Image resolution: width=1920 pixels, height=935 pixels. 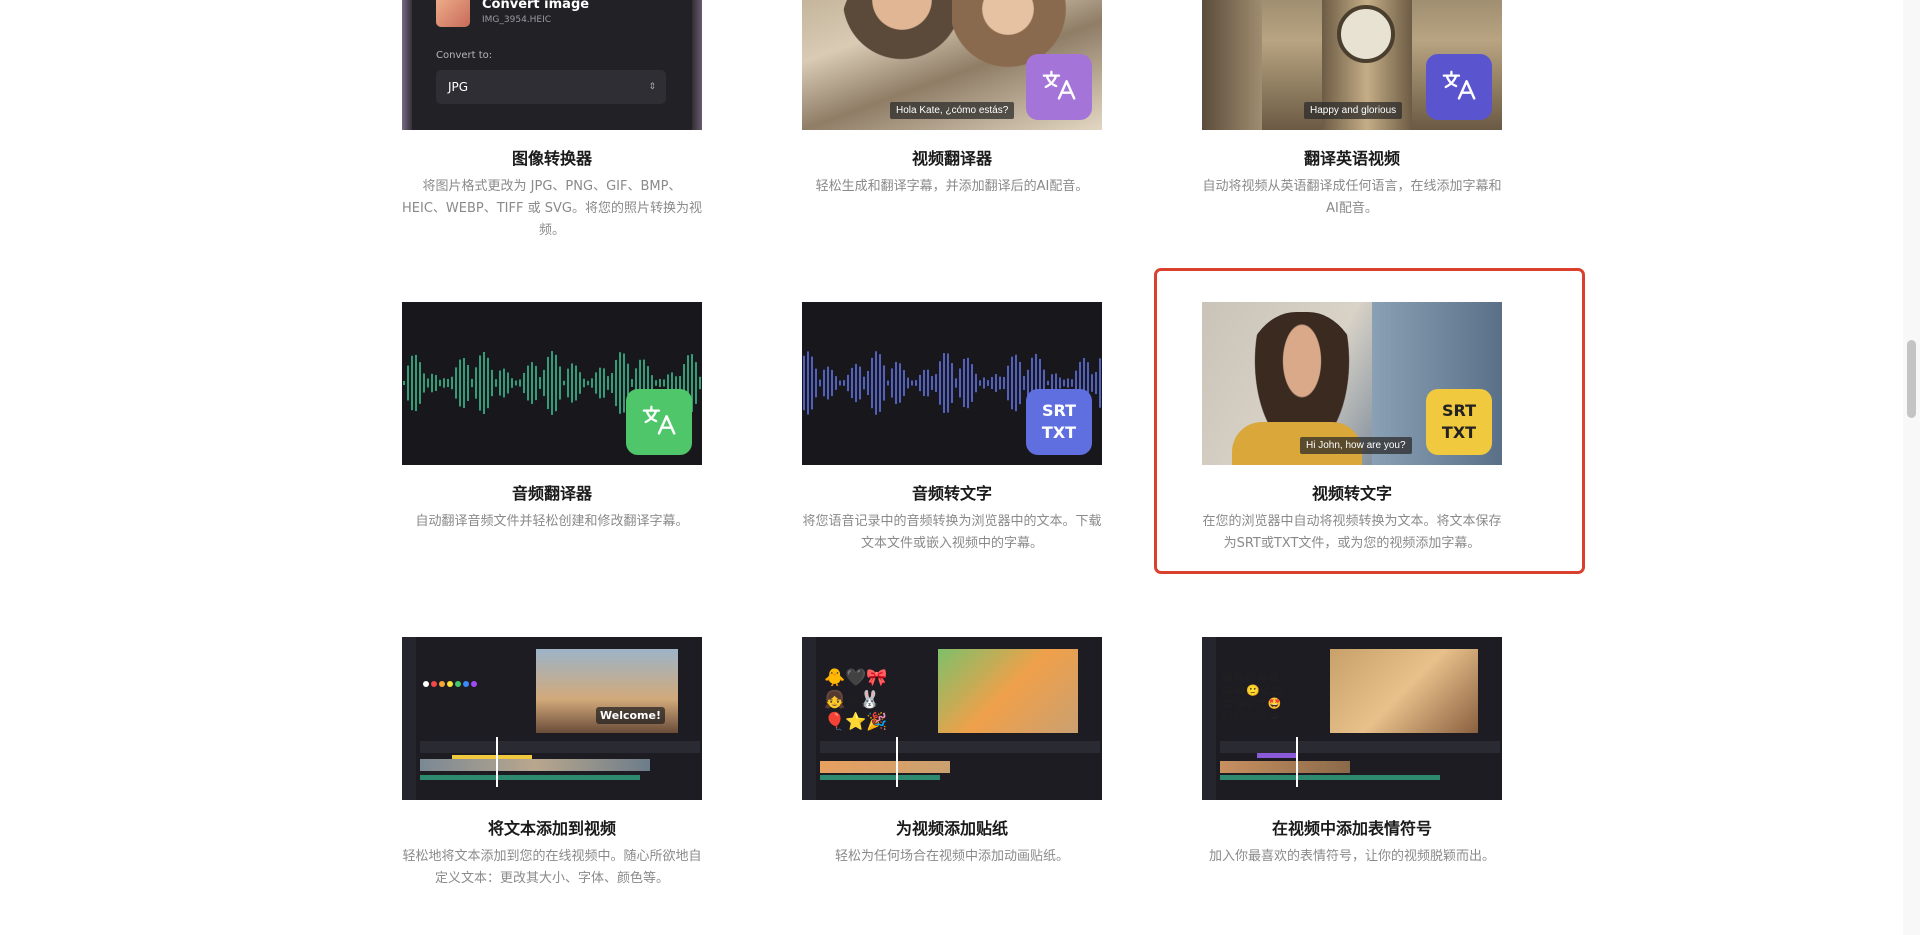 What do you see at coordinates (1252, 697) in the screenshot?
I see `emoji-grid: 😀😃😄😁😆 😅😂🙂😉😊 😍😘😜😎🤩 😏😒😔😢😭` at bounding box center [1252, 697].